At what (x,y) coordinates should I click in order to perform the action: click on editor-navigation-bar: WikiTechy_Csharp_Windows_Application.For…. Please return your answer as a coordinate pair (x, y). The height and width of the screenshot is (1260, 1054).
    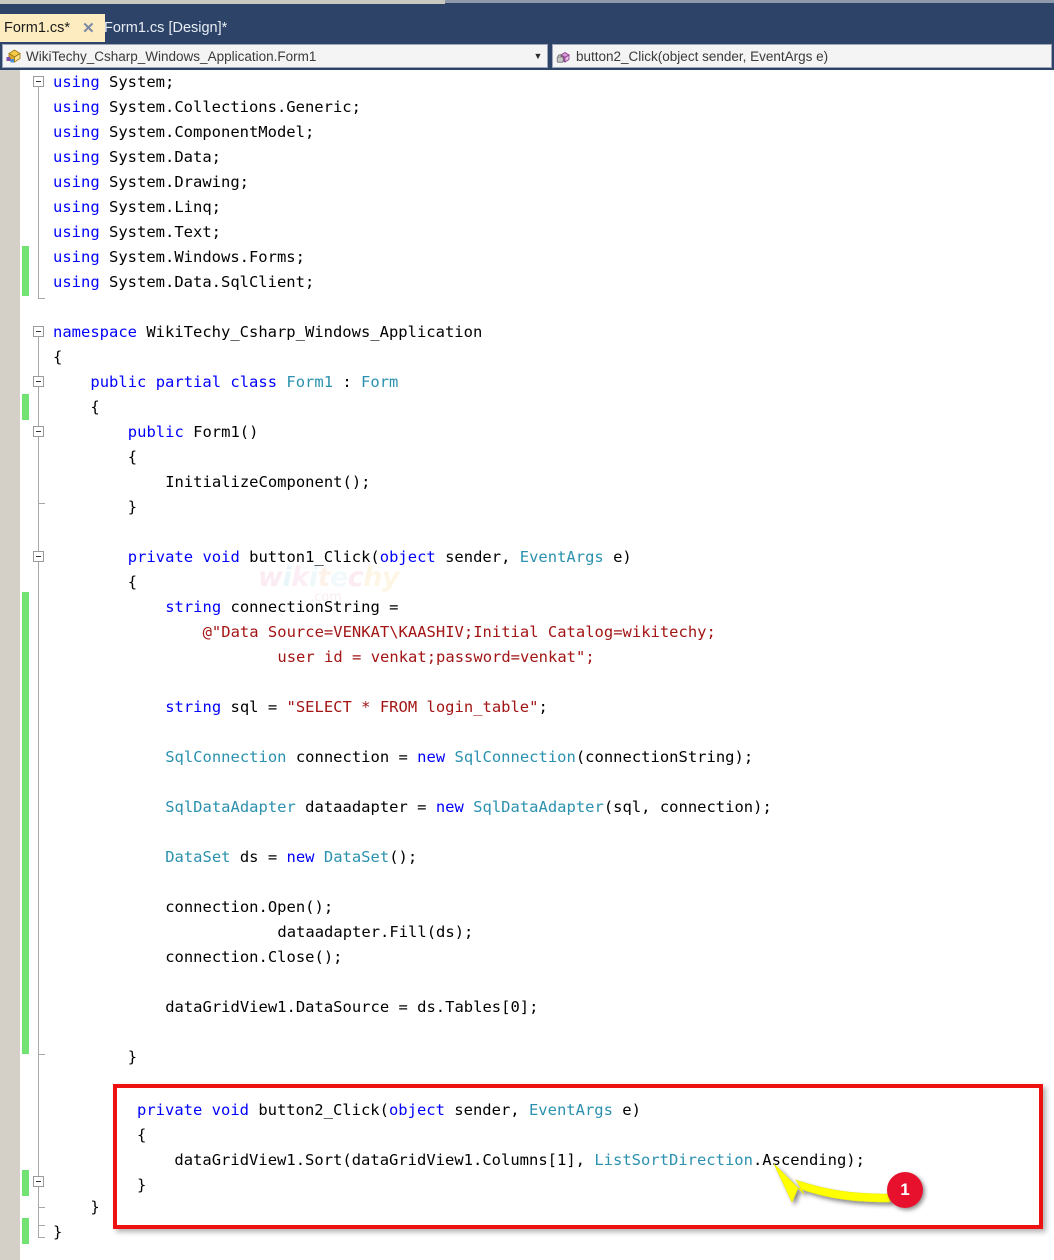
    Looking at the image, I should click on (527, 56).